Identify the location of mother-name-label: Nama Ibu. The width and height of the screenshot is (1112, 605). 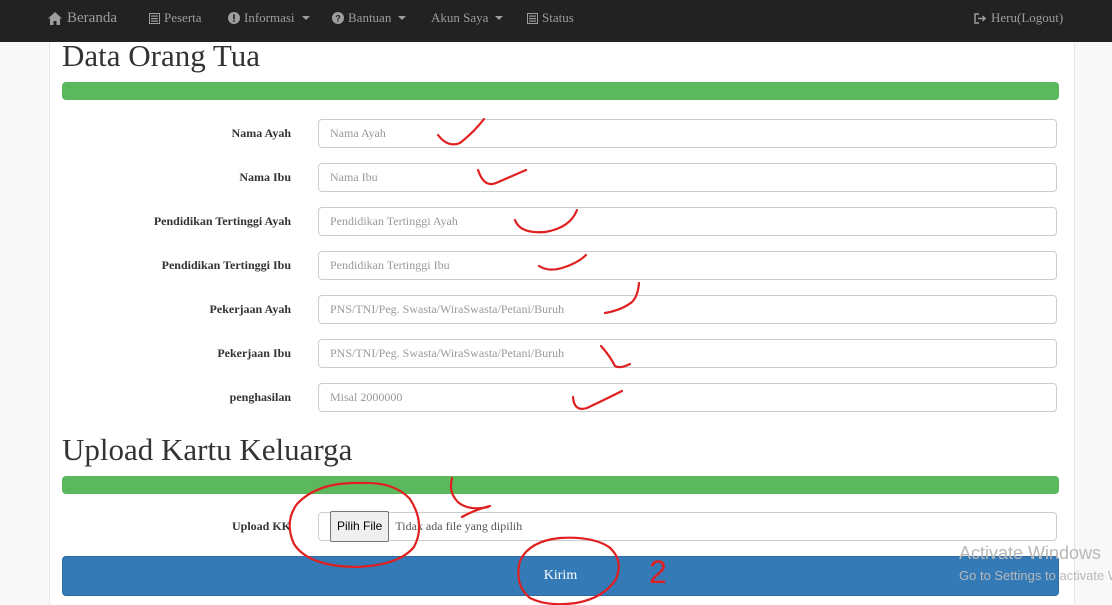
(265, 177).